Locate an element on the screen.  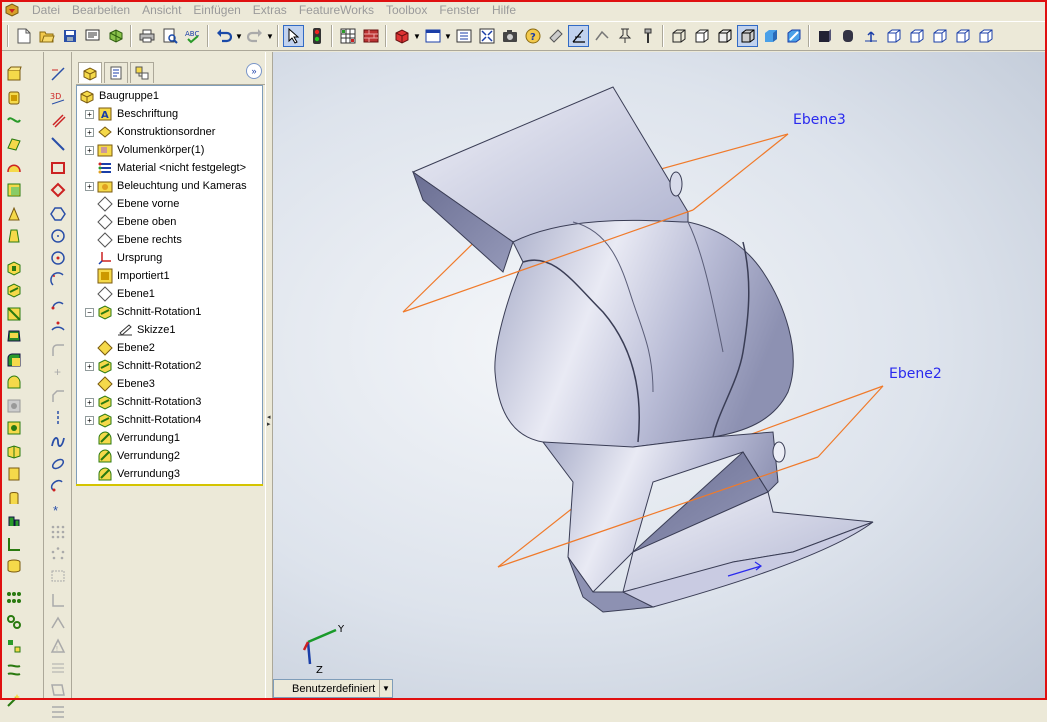
trim-icon is located at coordinates (58, 622).